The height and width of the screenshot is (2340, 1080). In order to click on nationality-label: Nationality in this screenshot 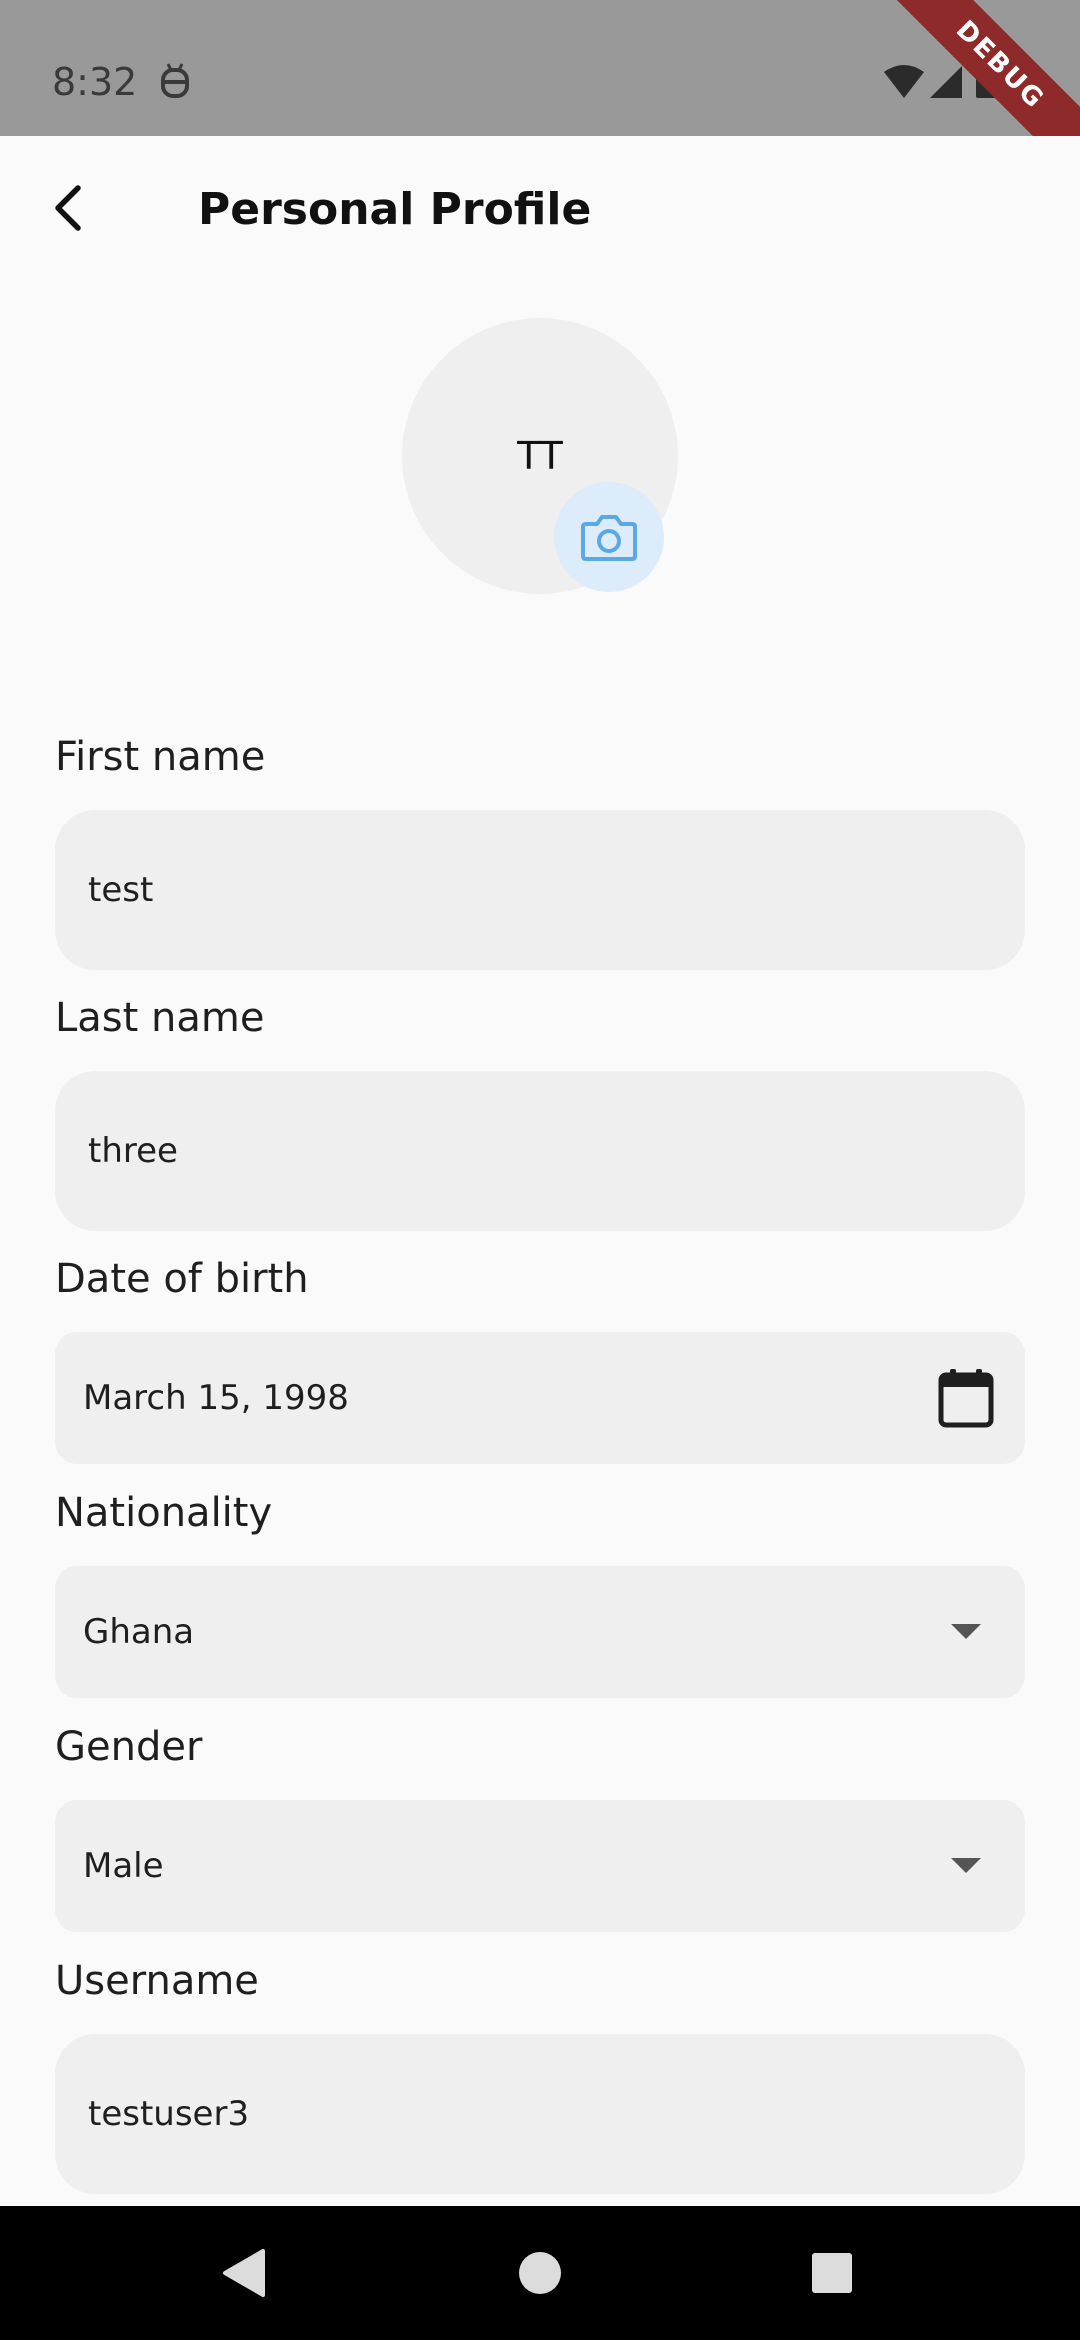, I will do `click(164, 1513)`.